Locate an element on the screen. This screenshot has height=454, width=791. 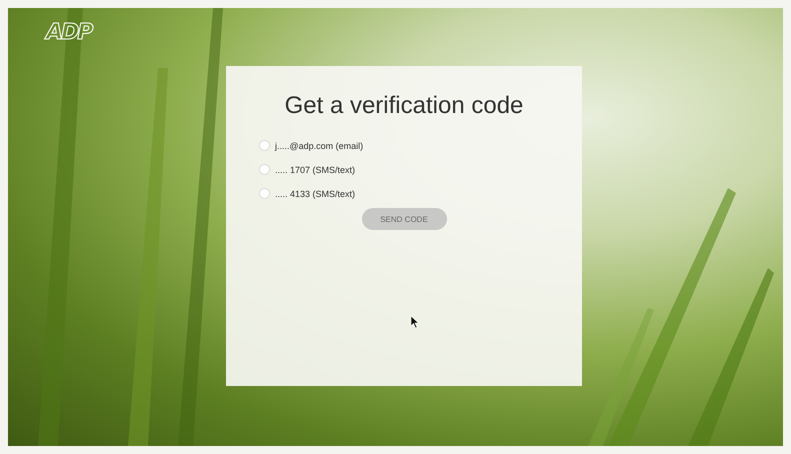
dialog-title: Get a verification code is located at coordinates (404, 106).